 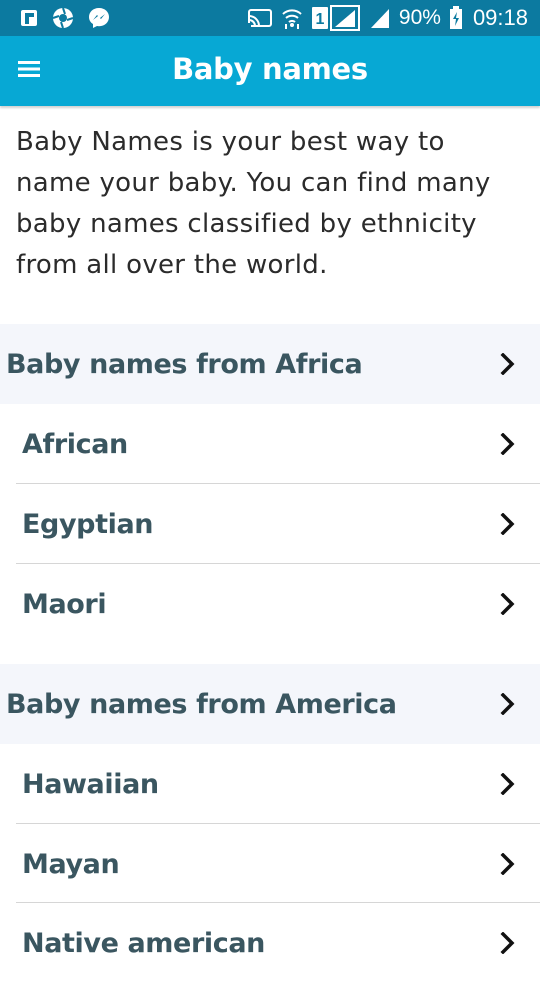 I want to click on page-title: Baby names, so click(x=270, y=69).